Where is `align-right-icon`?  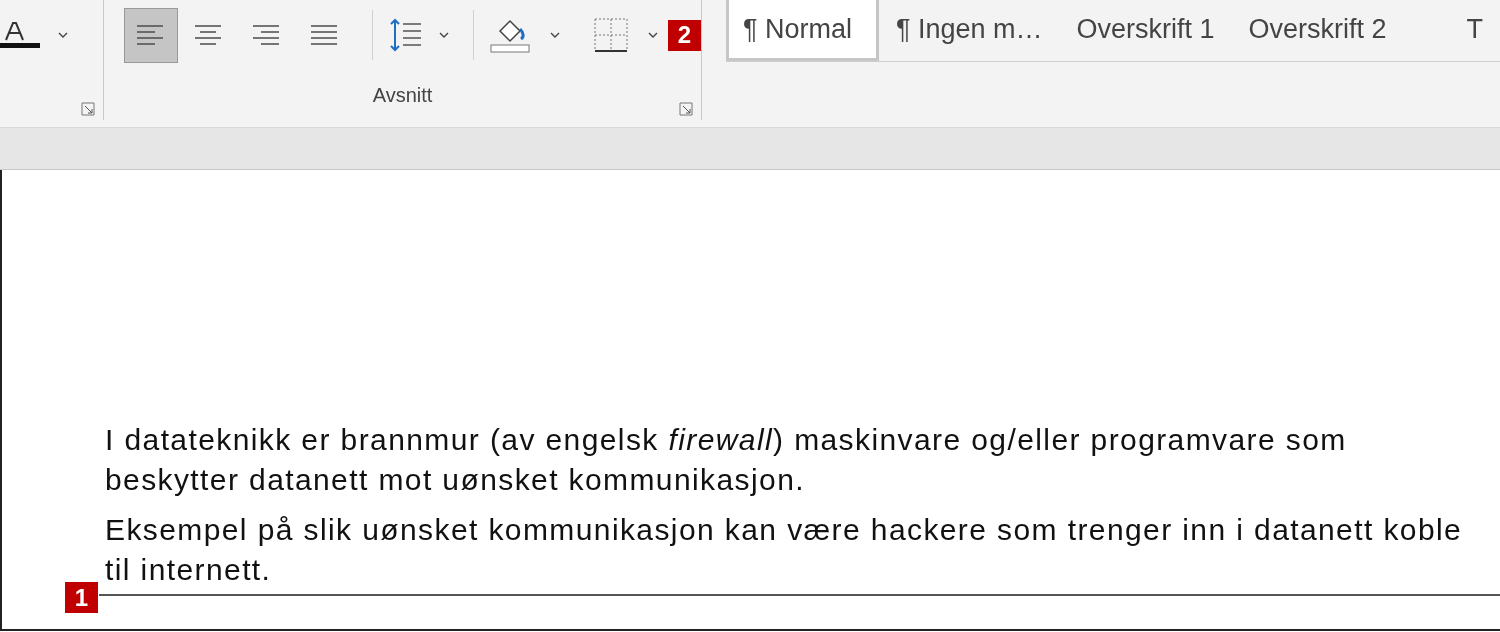 align-right-icon is located at coordinates (267, 35).